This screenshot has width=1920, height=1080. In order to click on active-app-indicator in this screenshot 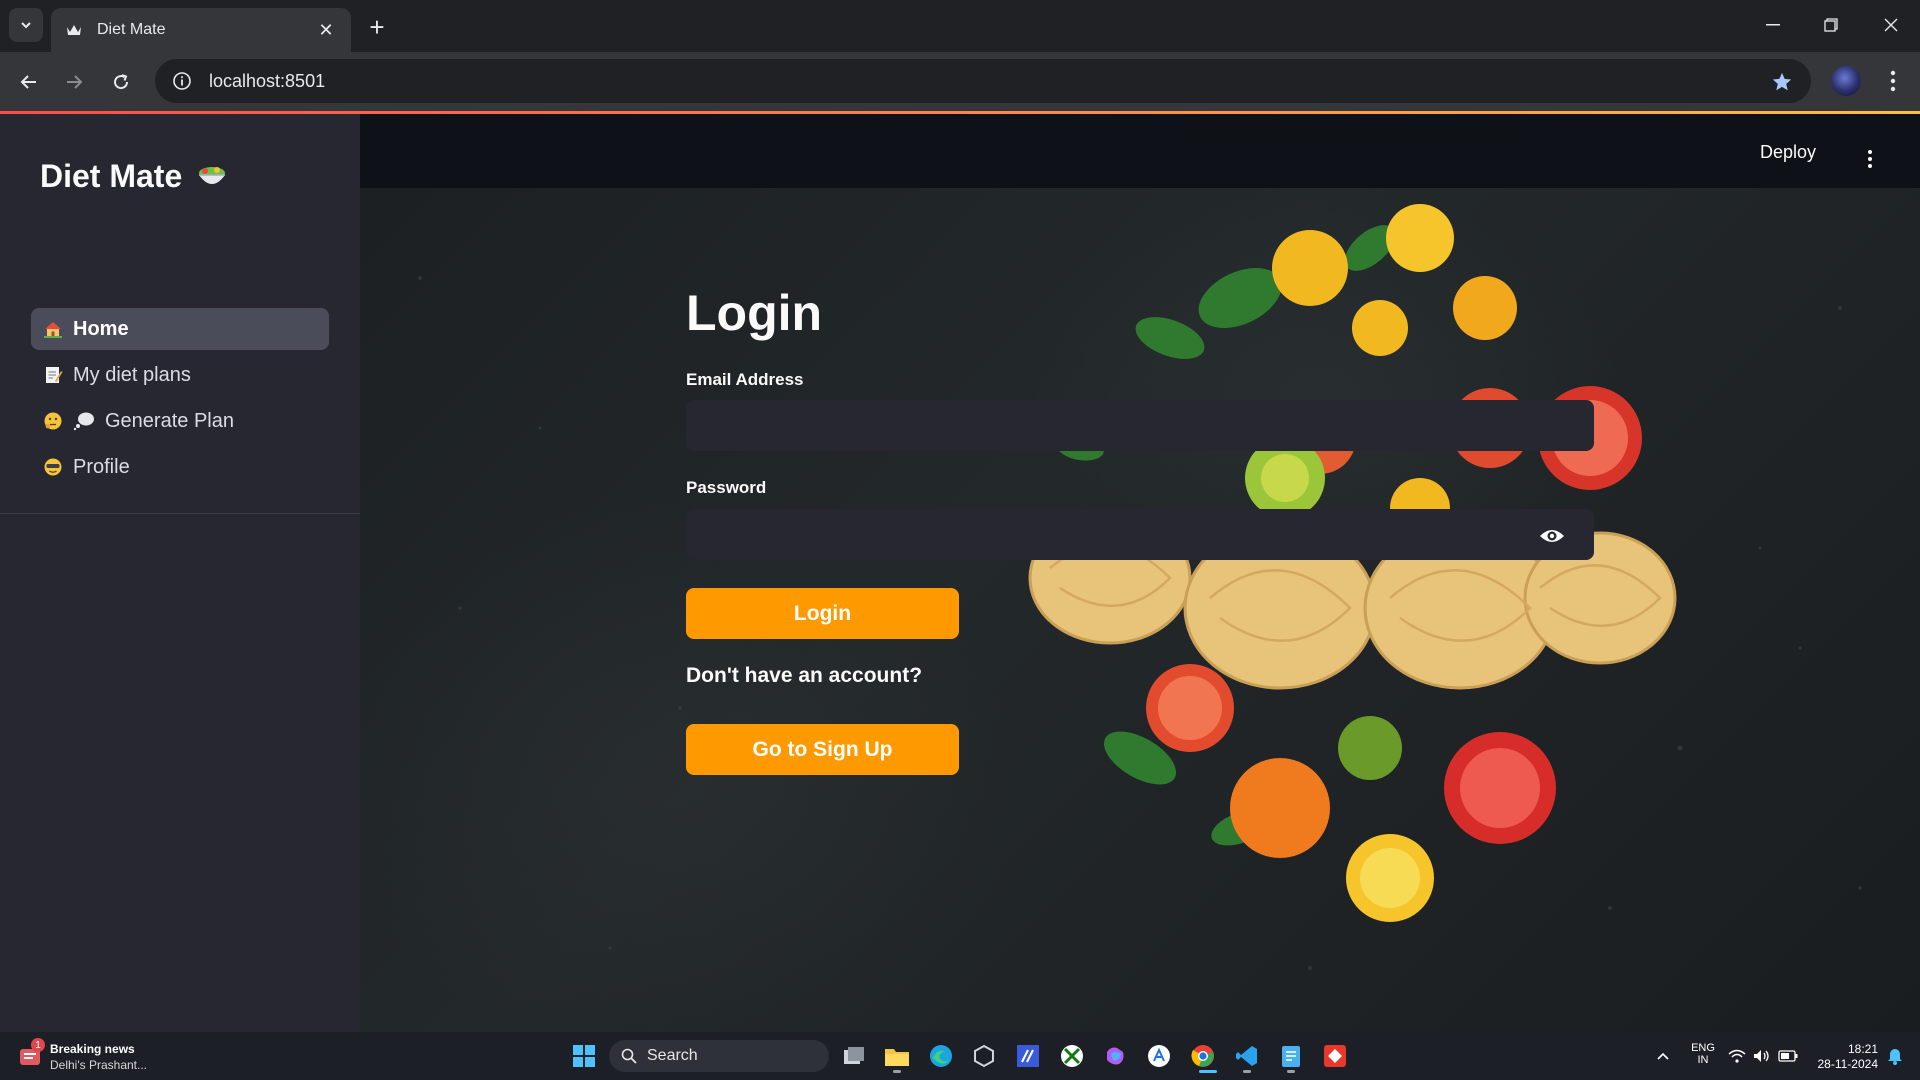, I will do `click(1208, 1071)`.